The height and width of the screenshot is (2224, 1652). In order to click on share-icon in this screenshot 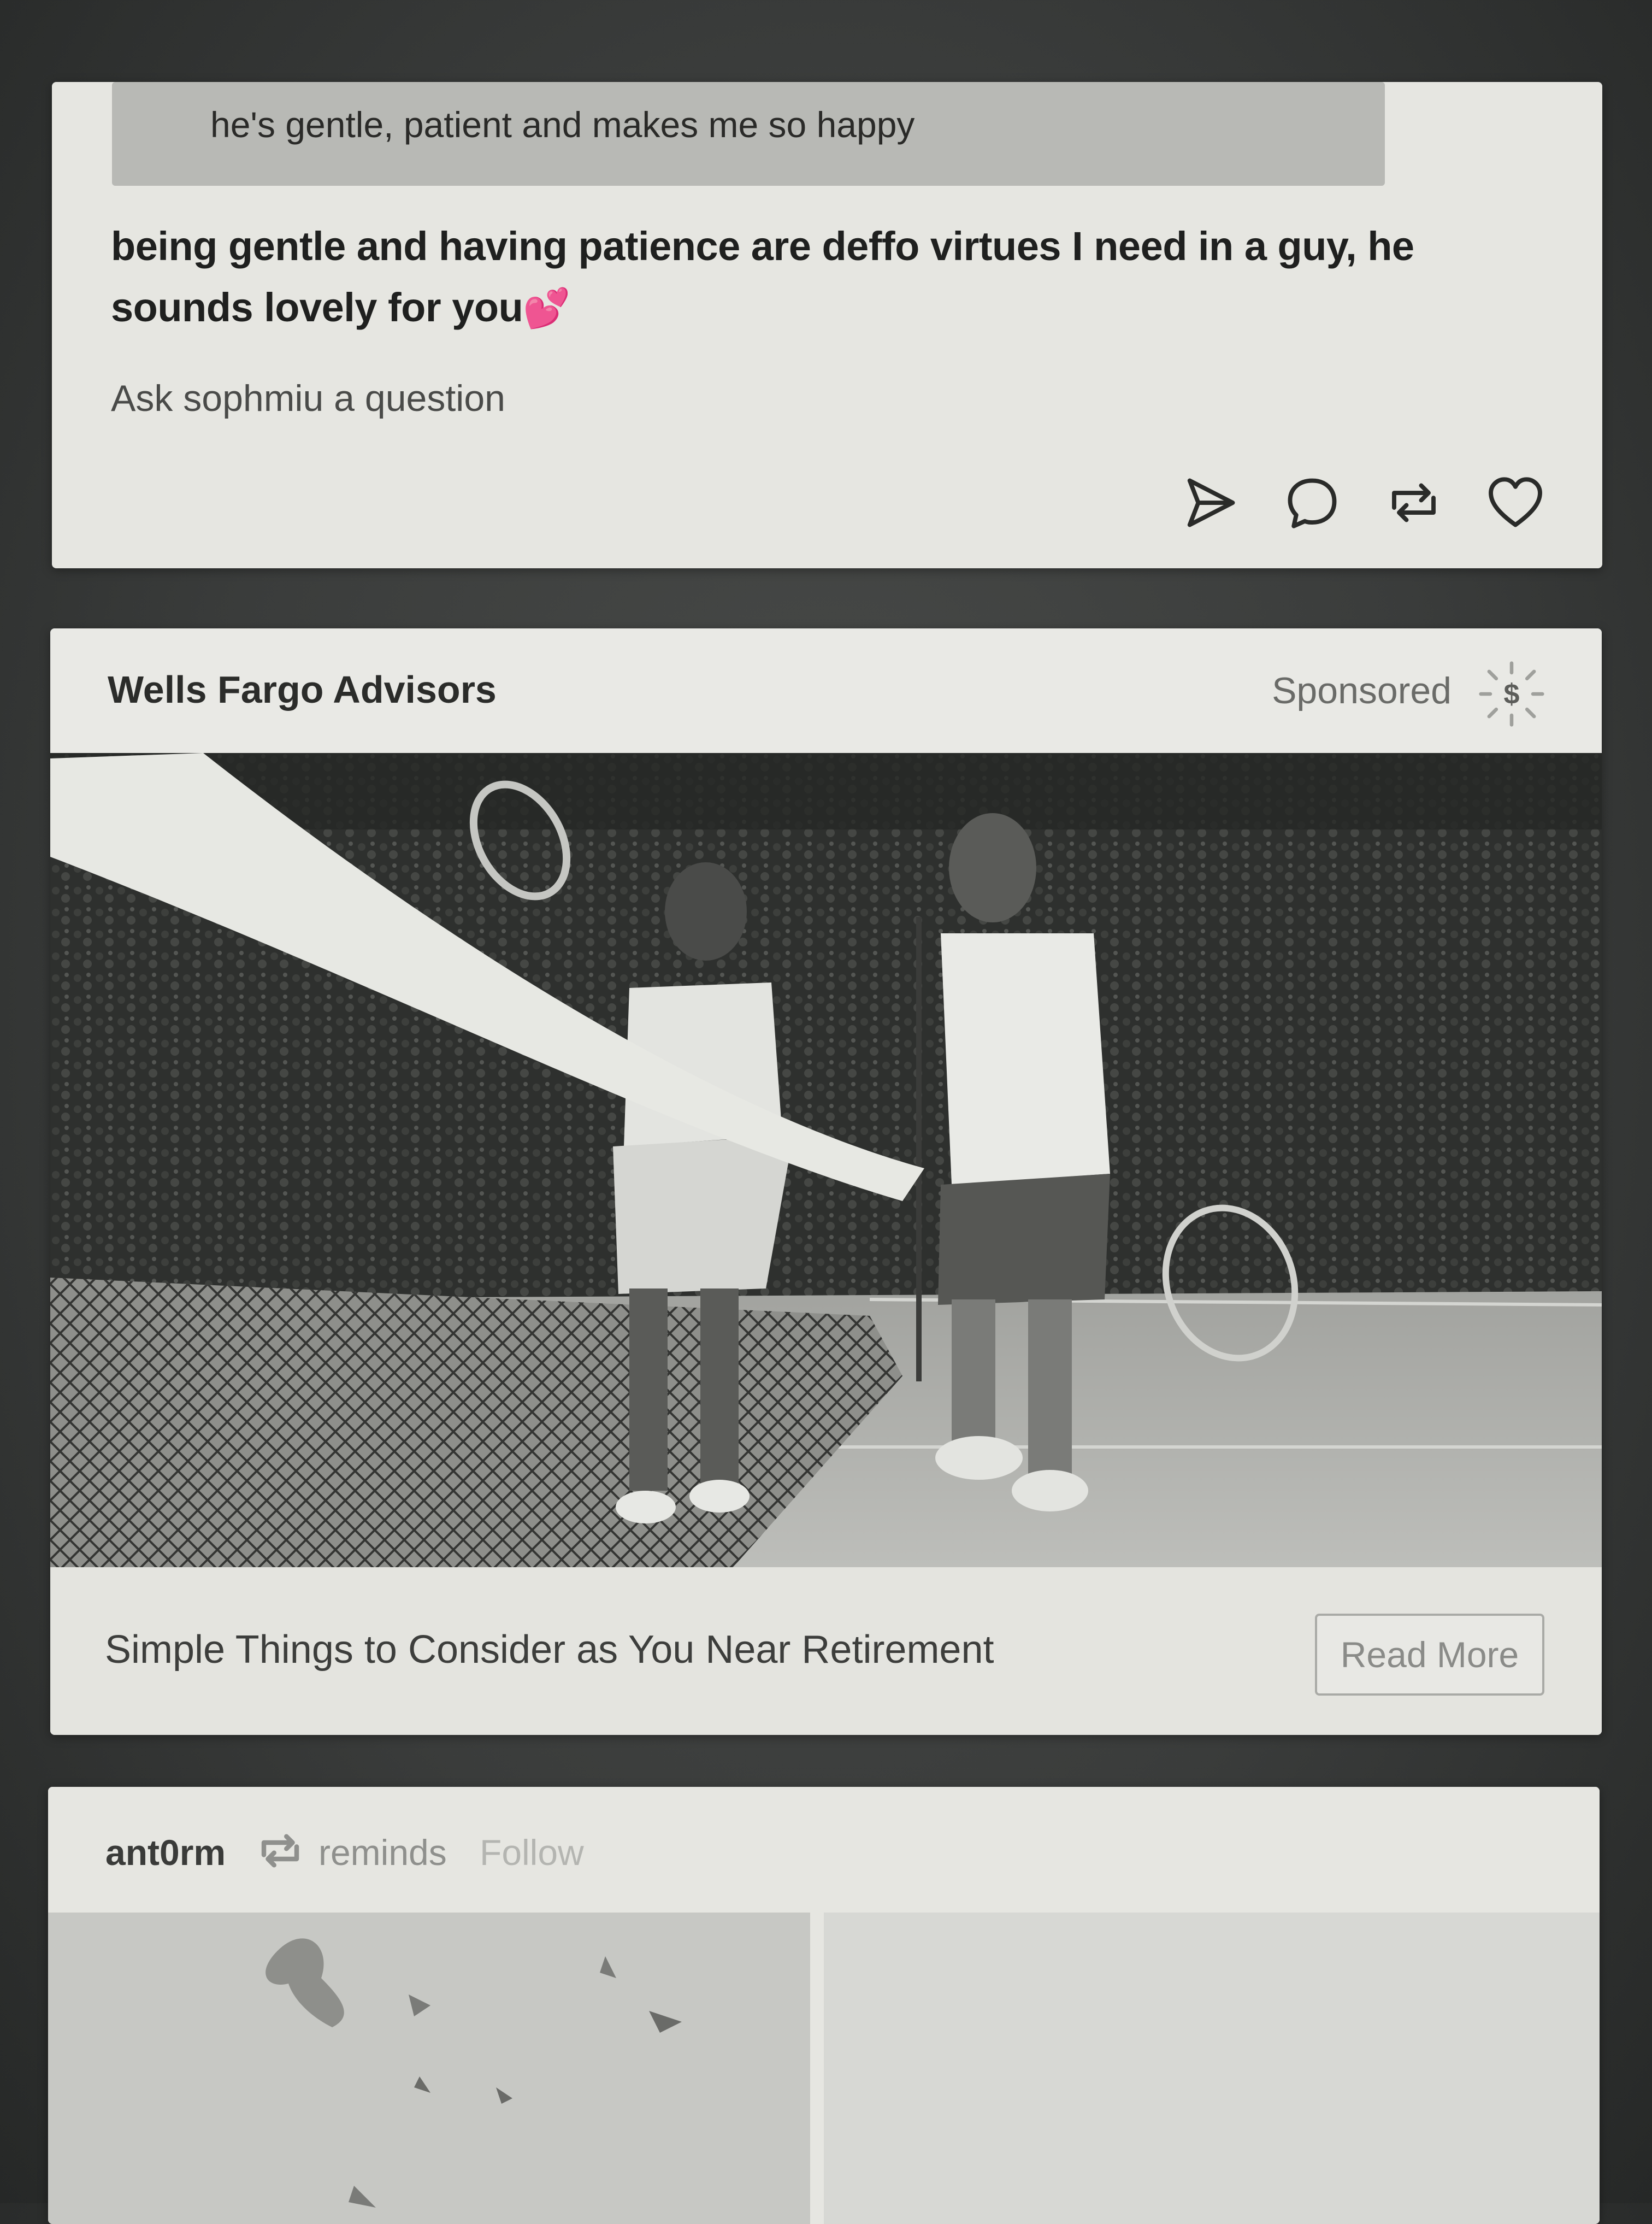, I will do `click(1210, 503)`.